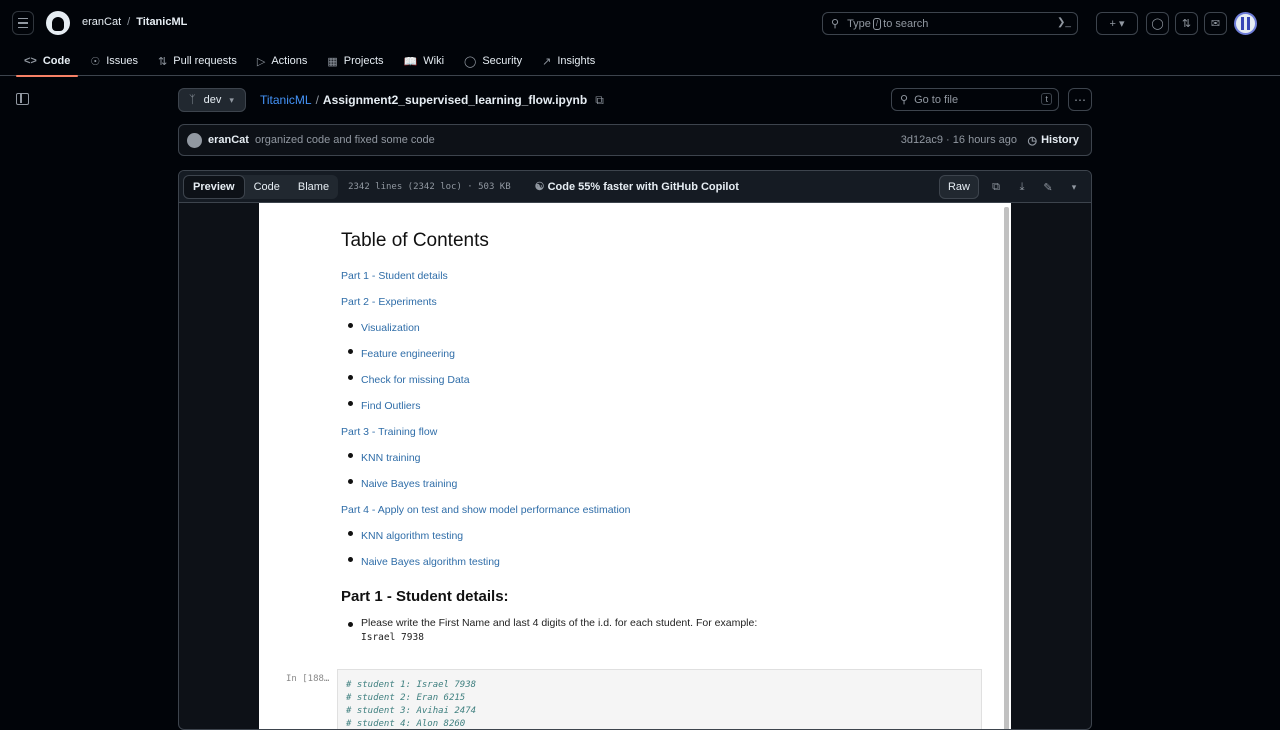  What do you see at coordinates (1060, 140) in the screenshot?
I see `history-label: History` at bounding box center [1060, 140].